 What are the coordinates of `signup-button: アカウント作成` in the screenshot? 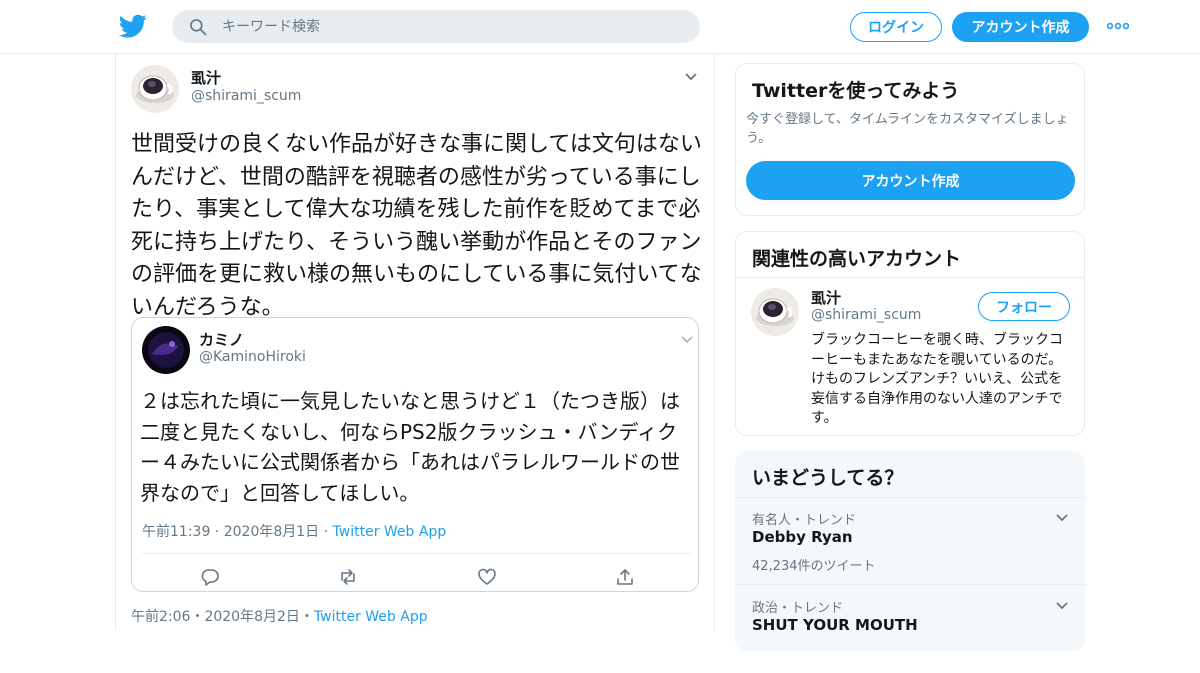 It's located at (1020, 27).